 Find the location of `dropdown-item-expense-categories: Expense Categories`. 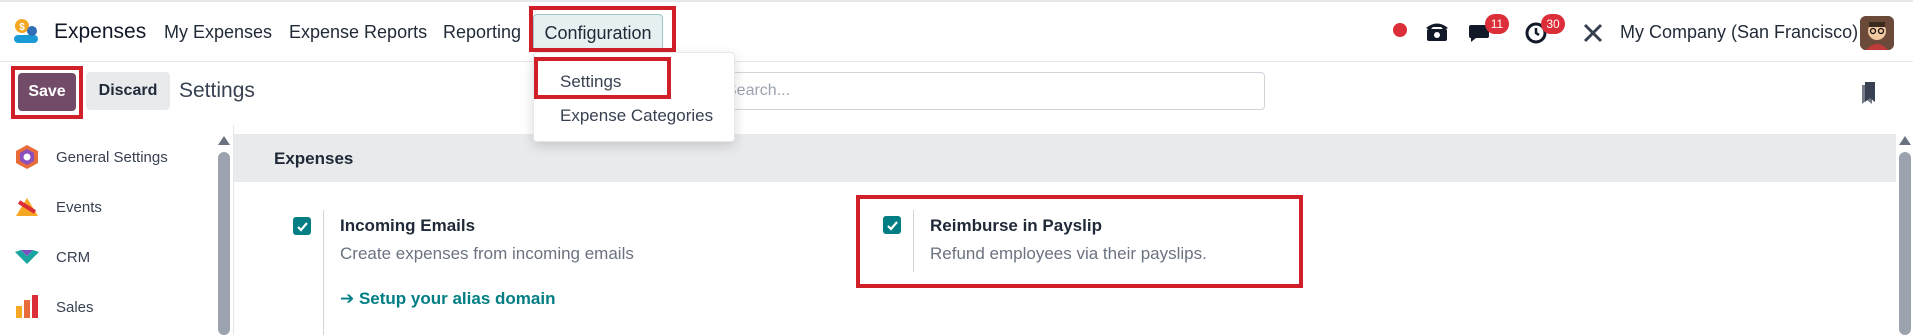

dropdown-item-expense-categories: Expense Categories is located at coordinates (636, 116).